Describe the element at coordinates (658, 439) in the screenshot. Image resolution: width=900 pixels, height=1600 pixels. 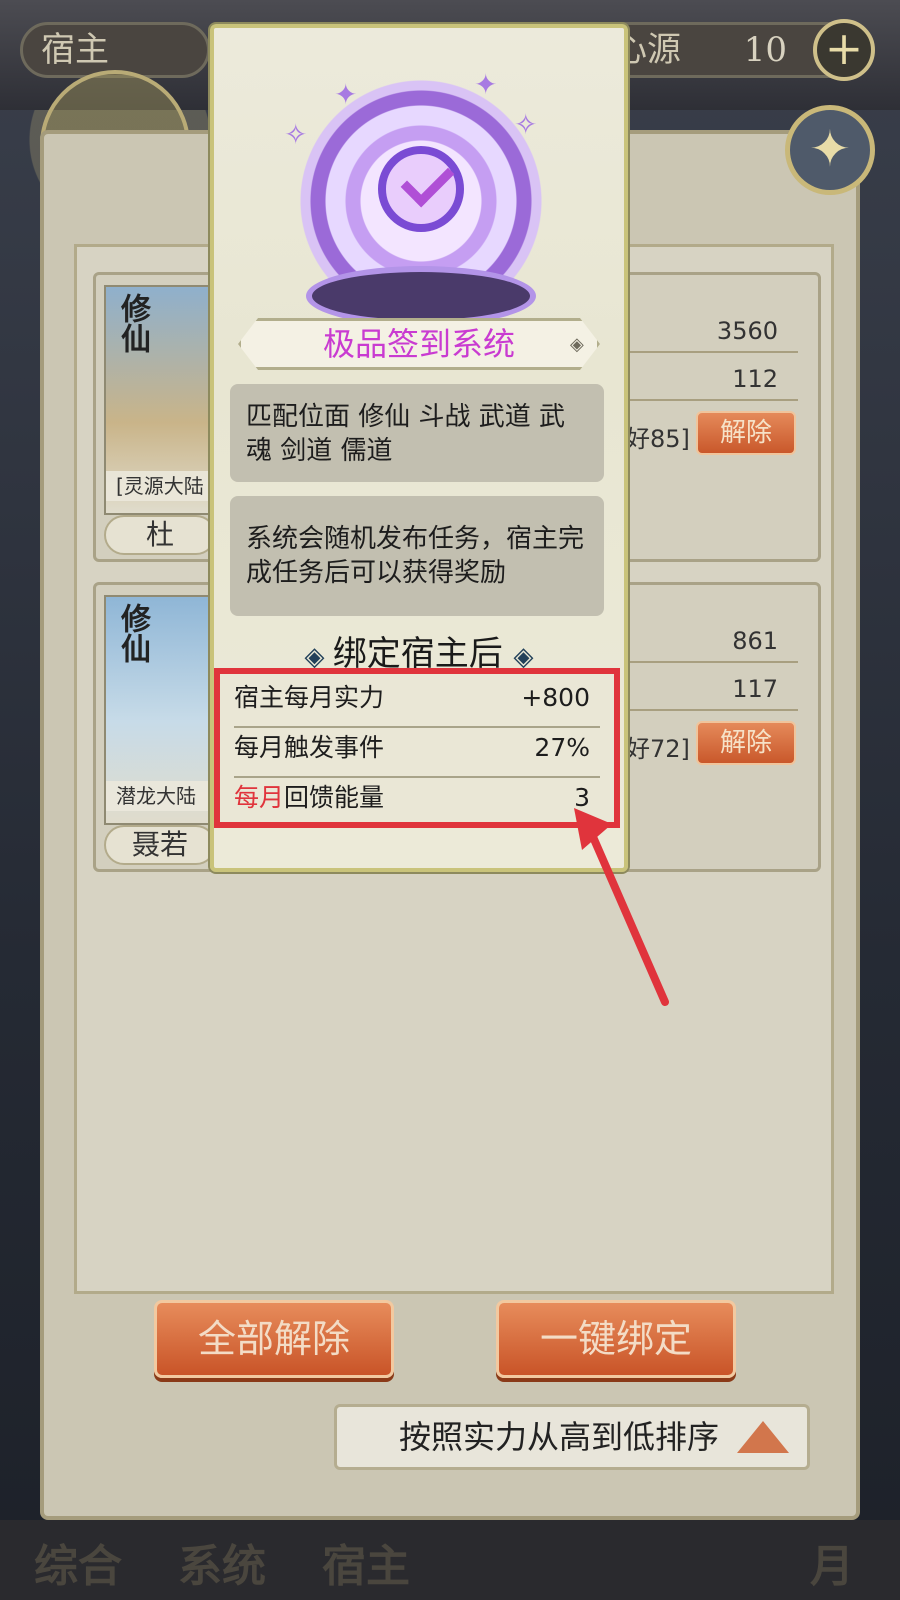
I see `host-favor: 好85]` at that location.